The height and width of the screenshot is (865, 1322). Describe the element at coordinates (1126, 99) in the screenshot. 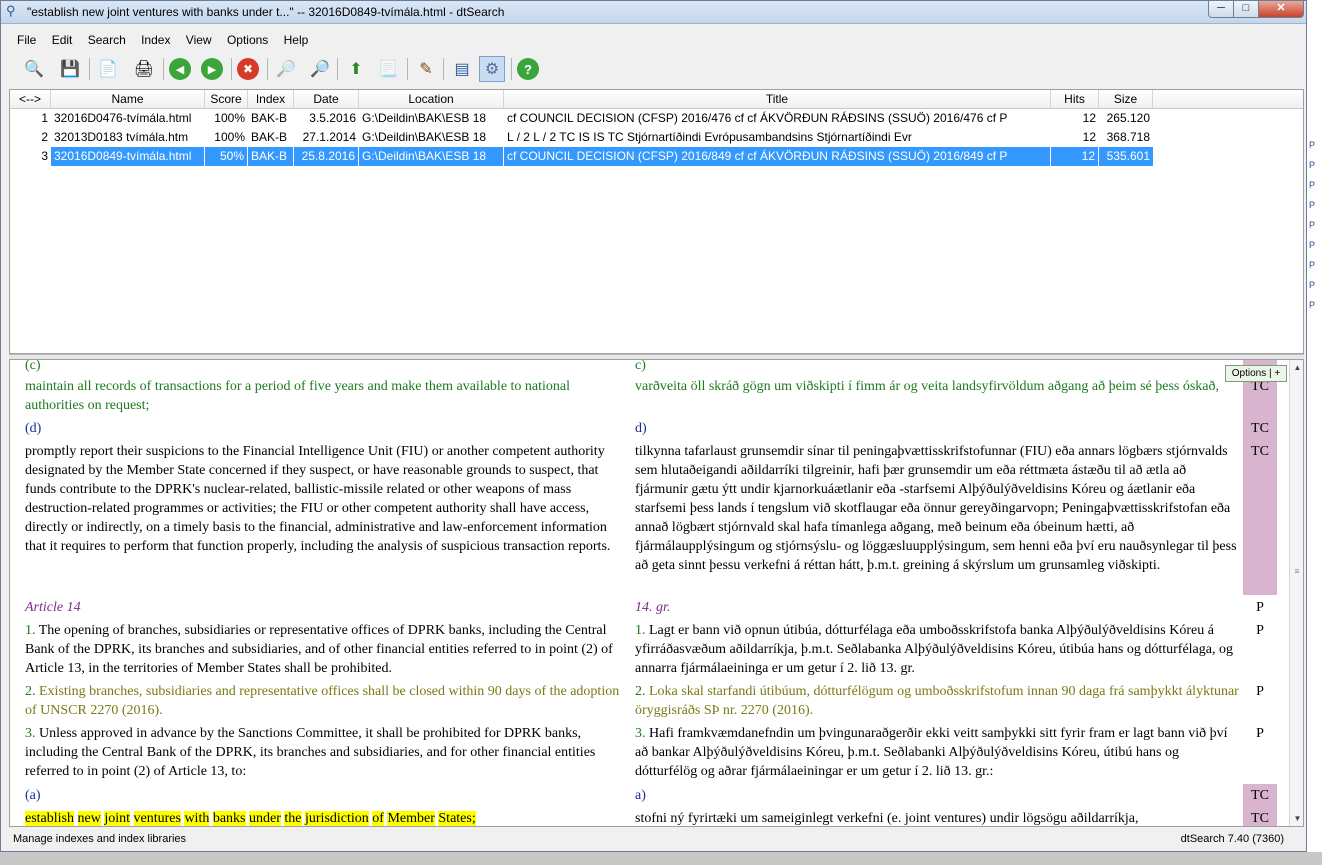

I see `col-header-size: Size` at that location.